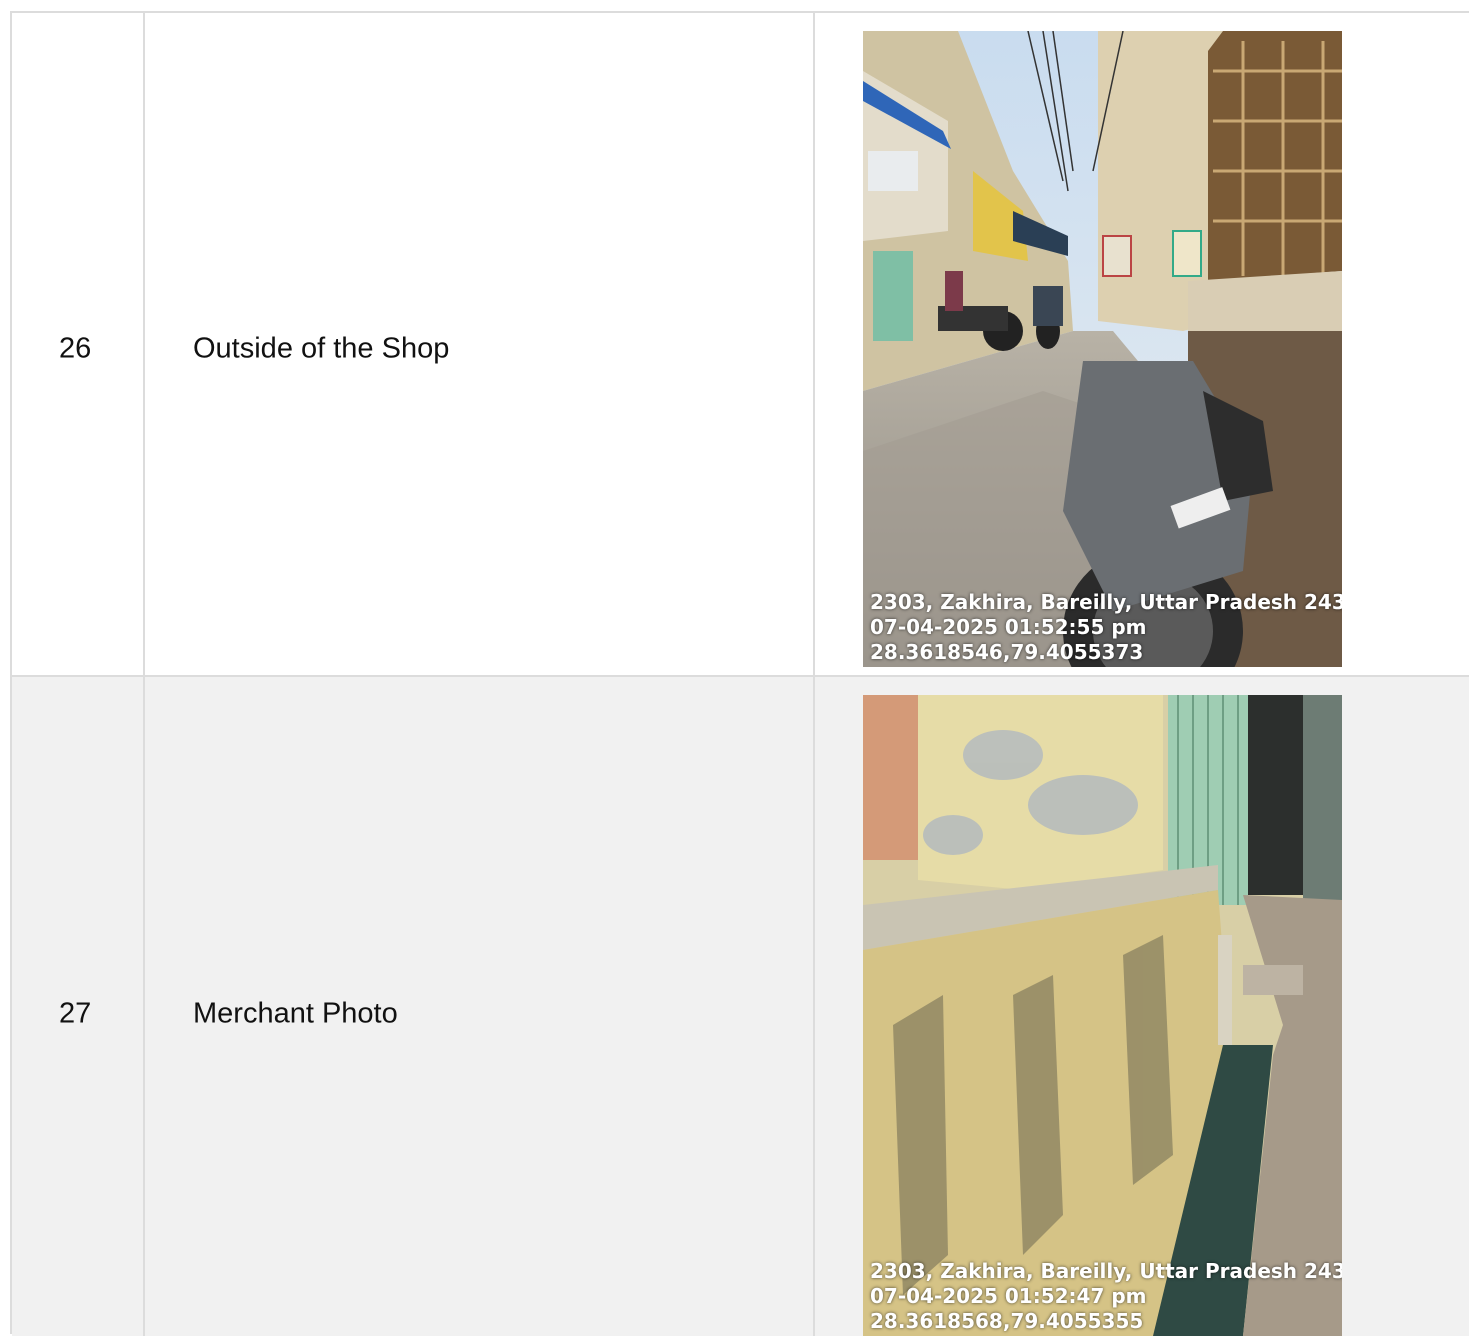 This screenshot has width=1469, height=1336. Describe the element at coordinates (1008, 1296) in the screenshot. I see `stamp-datetime: 07-04-2025 01:52:47 pm` at that location.